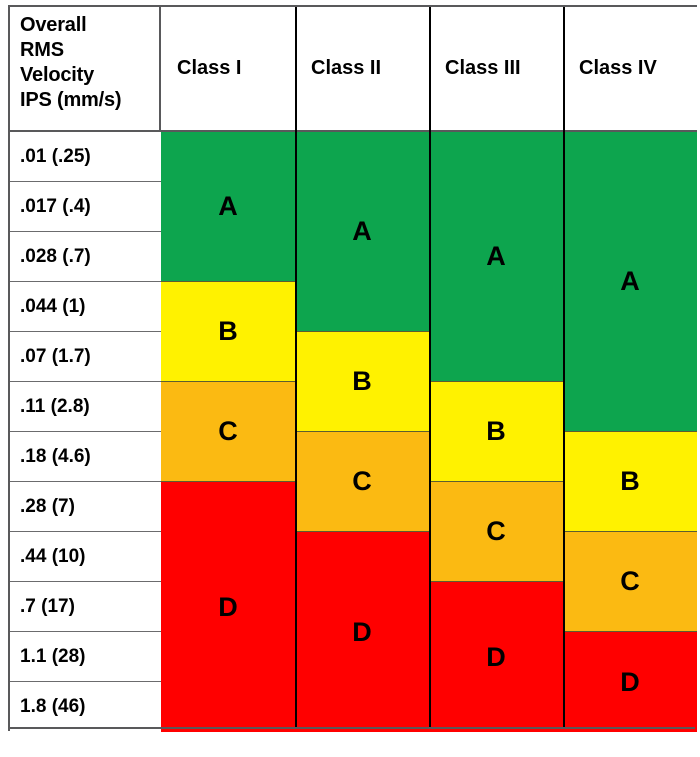 The width and height of the screenshot is (700, 757). I want to click on row-label: .44 (10), so click(85, 557).